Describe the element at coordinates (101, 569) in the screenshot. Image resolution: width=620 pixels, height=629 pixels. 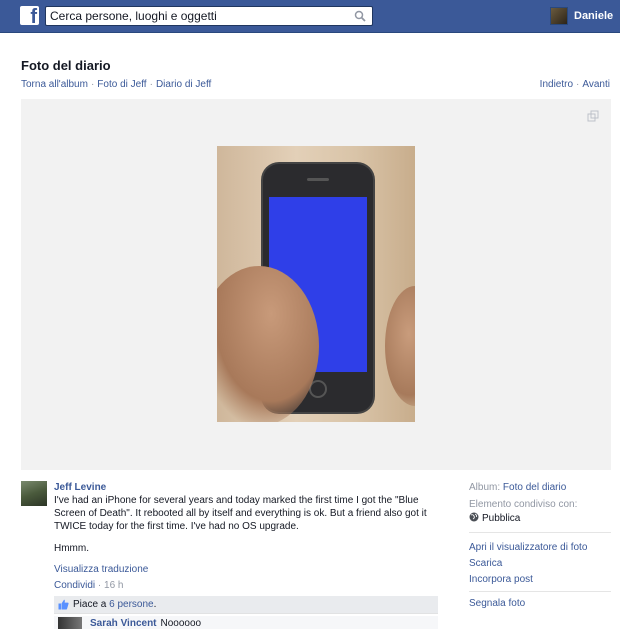
I see `translate-link: Visualizza traduzione` at that location.